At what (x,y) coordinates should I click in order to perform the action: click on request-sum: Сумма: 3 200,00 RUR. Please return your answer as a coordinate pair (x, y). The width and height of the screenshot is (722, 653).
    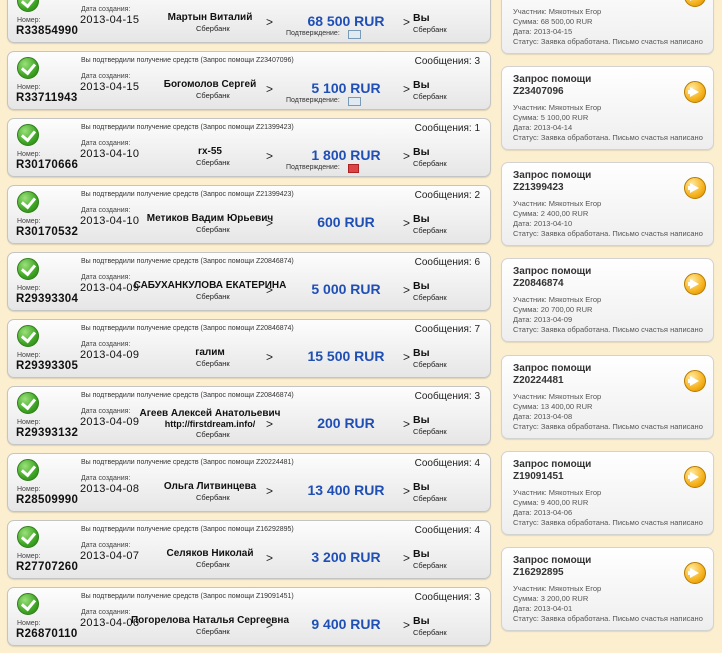
    Looking at the image, I should click on (551, 598).